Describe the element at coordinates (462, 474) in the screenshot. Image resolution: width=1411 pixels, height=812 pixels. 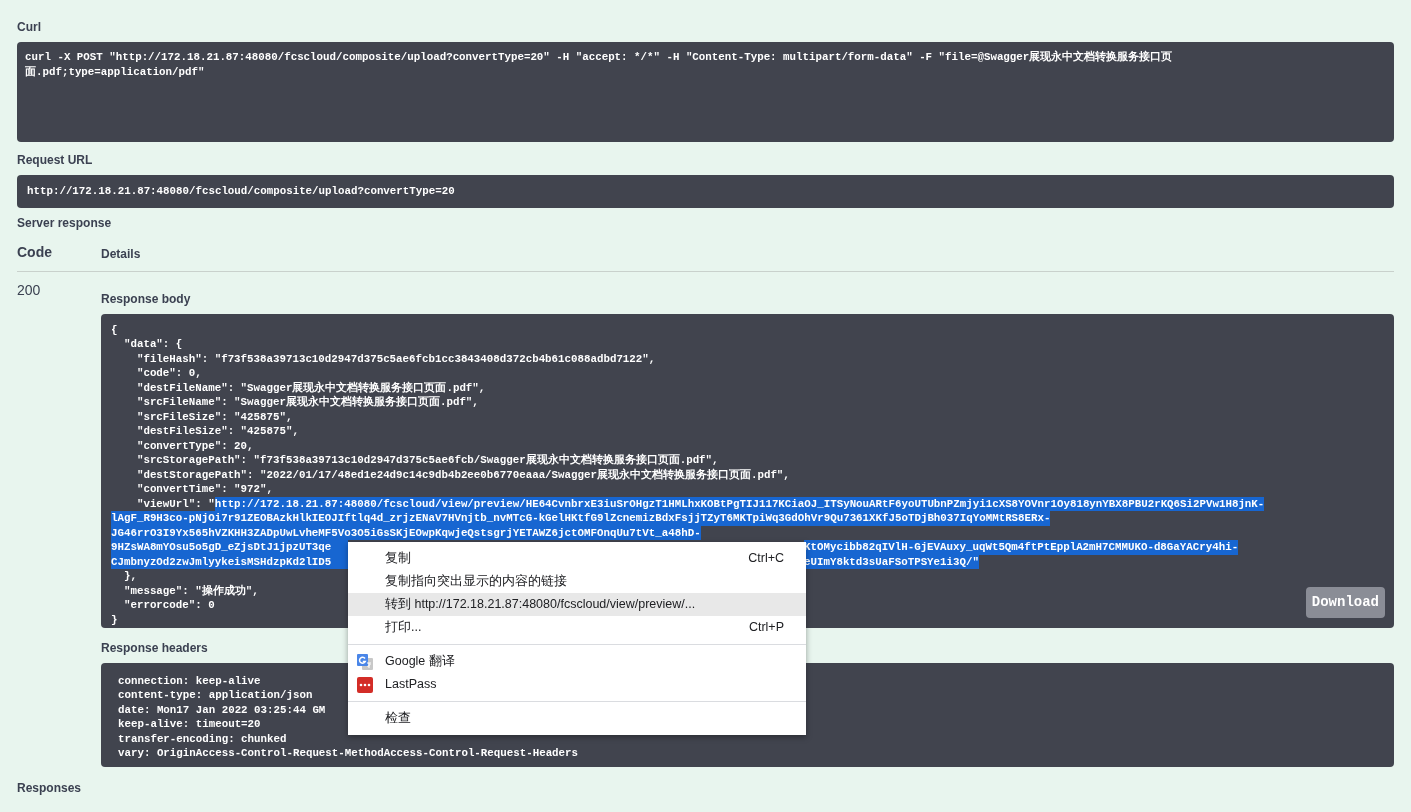
I see `code-line: "destStoragePath": "2022/01/17/48ed1e24d9c14c9db4b2ee0b6770eaaa/Swagger展现永中文档转换服务接口页面.pdf",` at that location.